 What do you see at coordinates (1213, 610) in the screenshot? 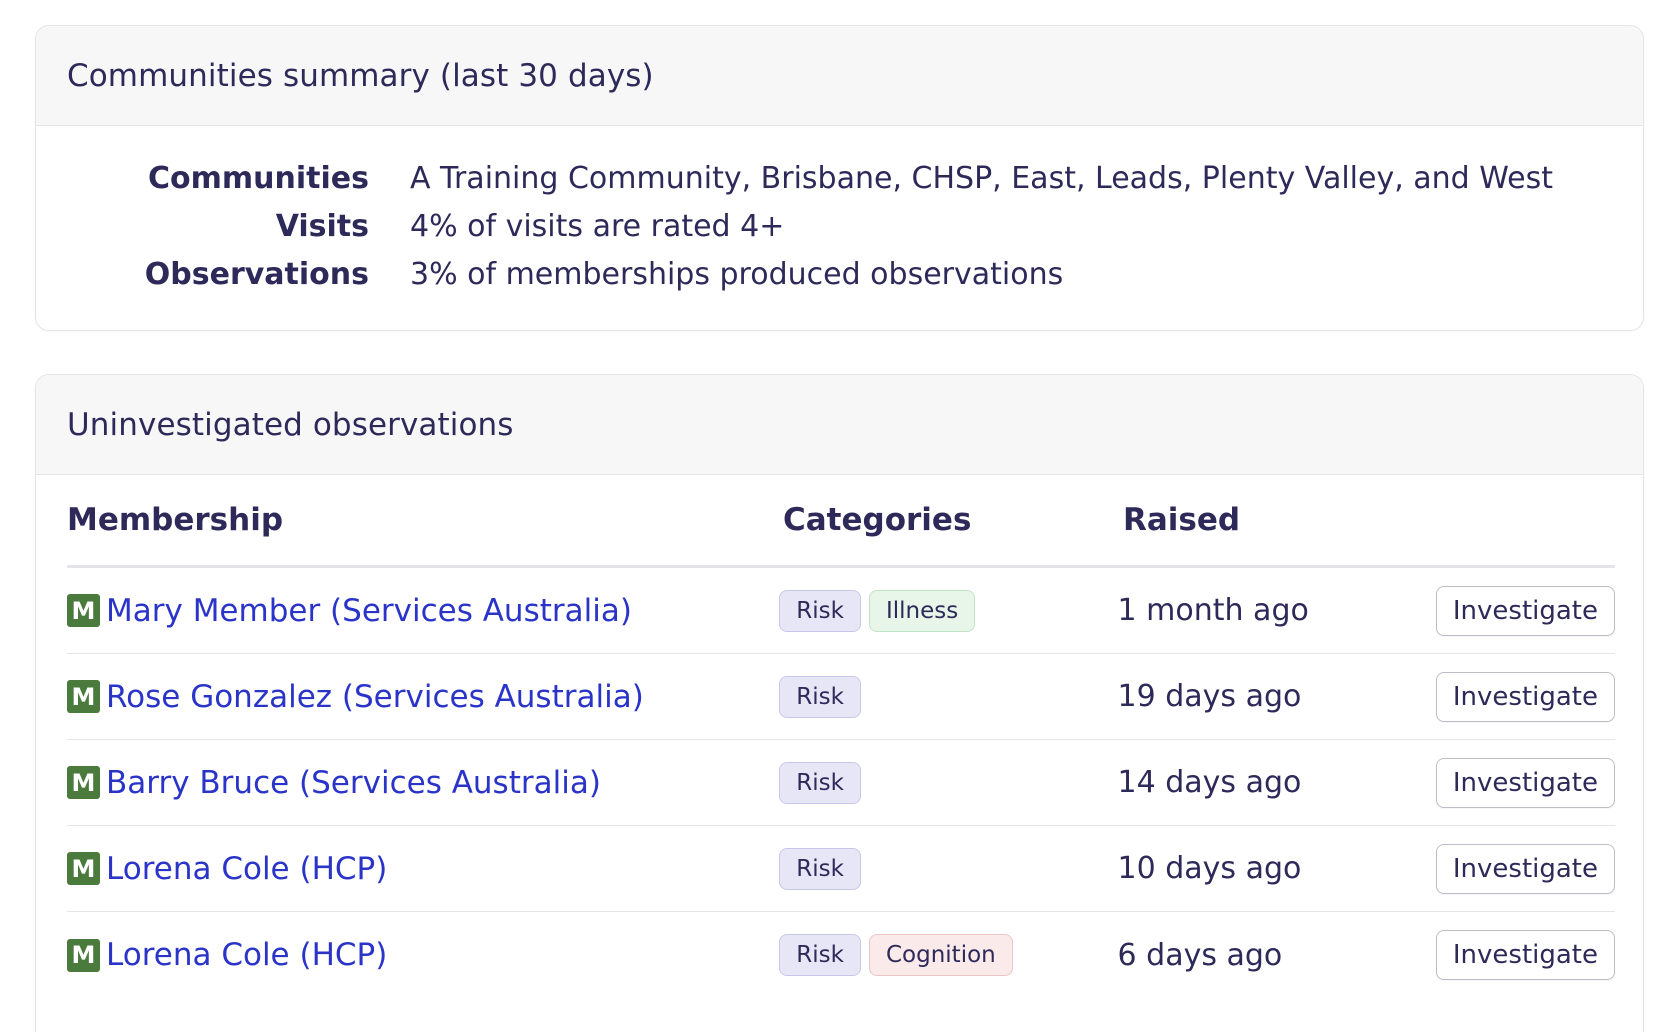
I see `raised-cell: 1 month ago` at bounding box center [1213, 610].